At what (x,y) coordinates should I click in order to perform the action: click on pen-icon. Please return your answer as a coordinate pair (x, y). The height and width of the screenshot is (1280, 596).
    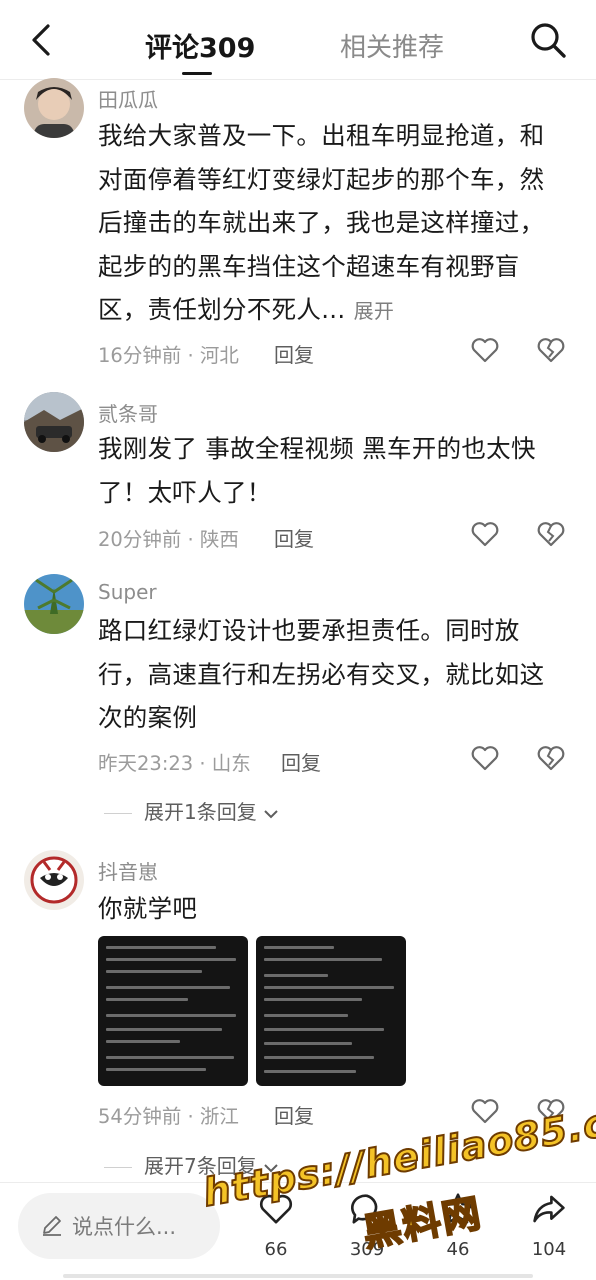
    Looking at the image, I should click on (52, 1225).